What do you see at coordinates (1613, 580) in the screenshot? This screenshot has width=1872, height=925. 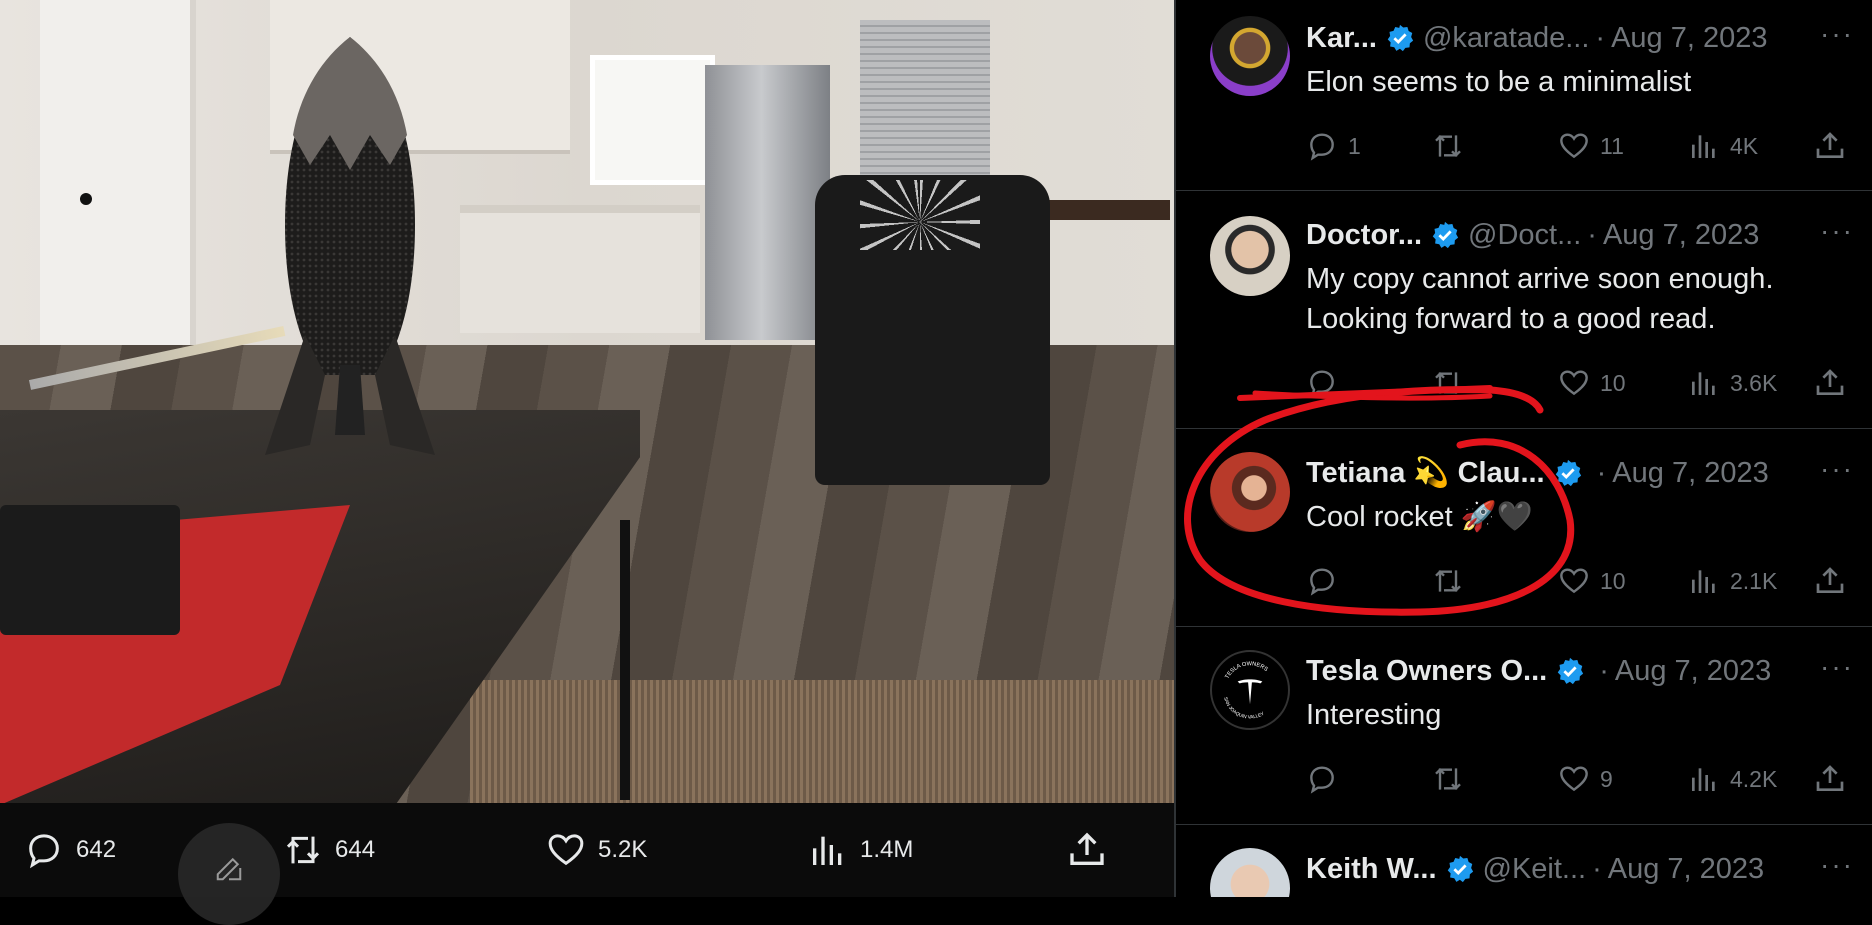 I see `like-count: 10` at bounding box center [1613, 580].